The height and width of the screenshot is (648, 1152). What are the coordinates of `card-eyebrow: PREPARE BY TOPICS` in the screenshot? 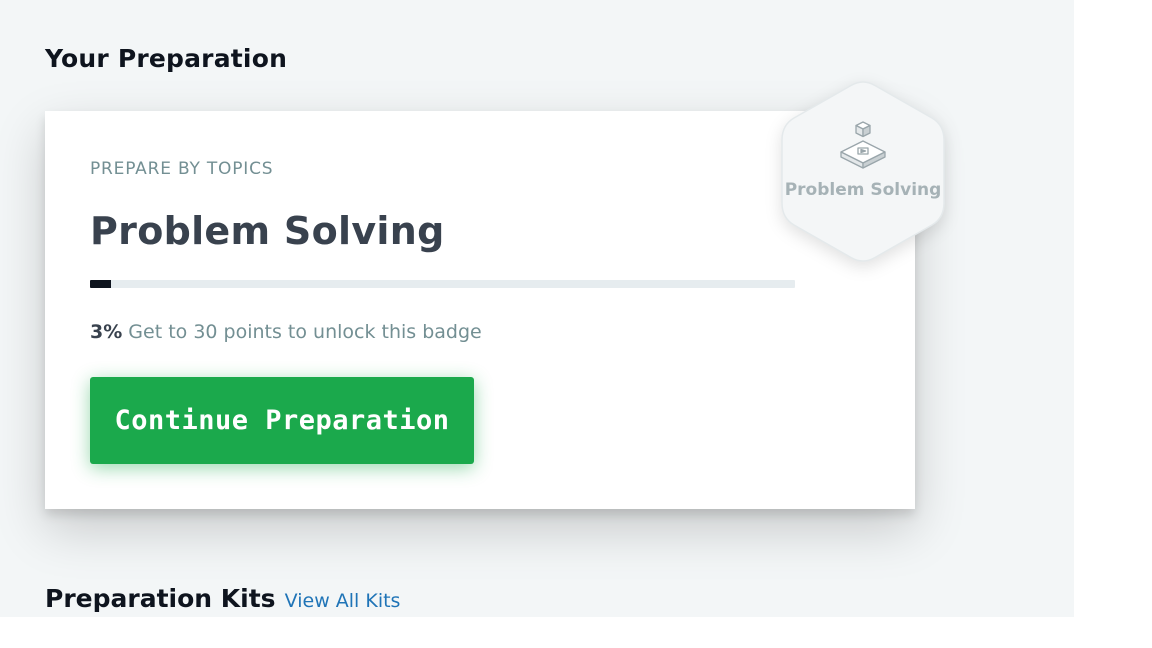 It's located at (182, 169).